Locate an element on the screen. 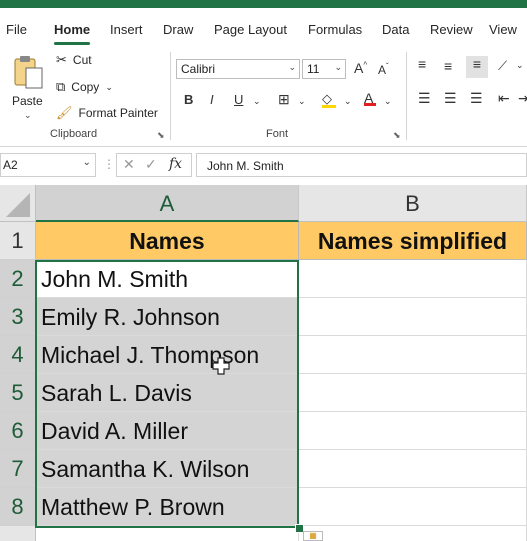 Image resolution: width=527 pixels, height=541 pixels. font-group-label: Font is located at coordinates (277, 134).